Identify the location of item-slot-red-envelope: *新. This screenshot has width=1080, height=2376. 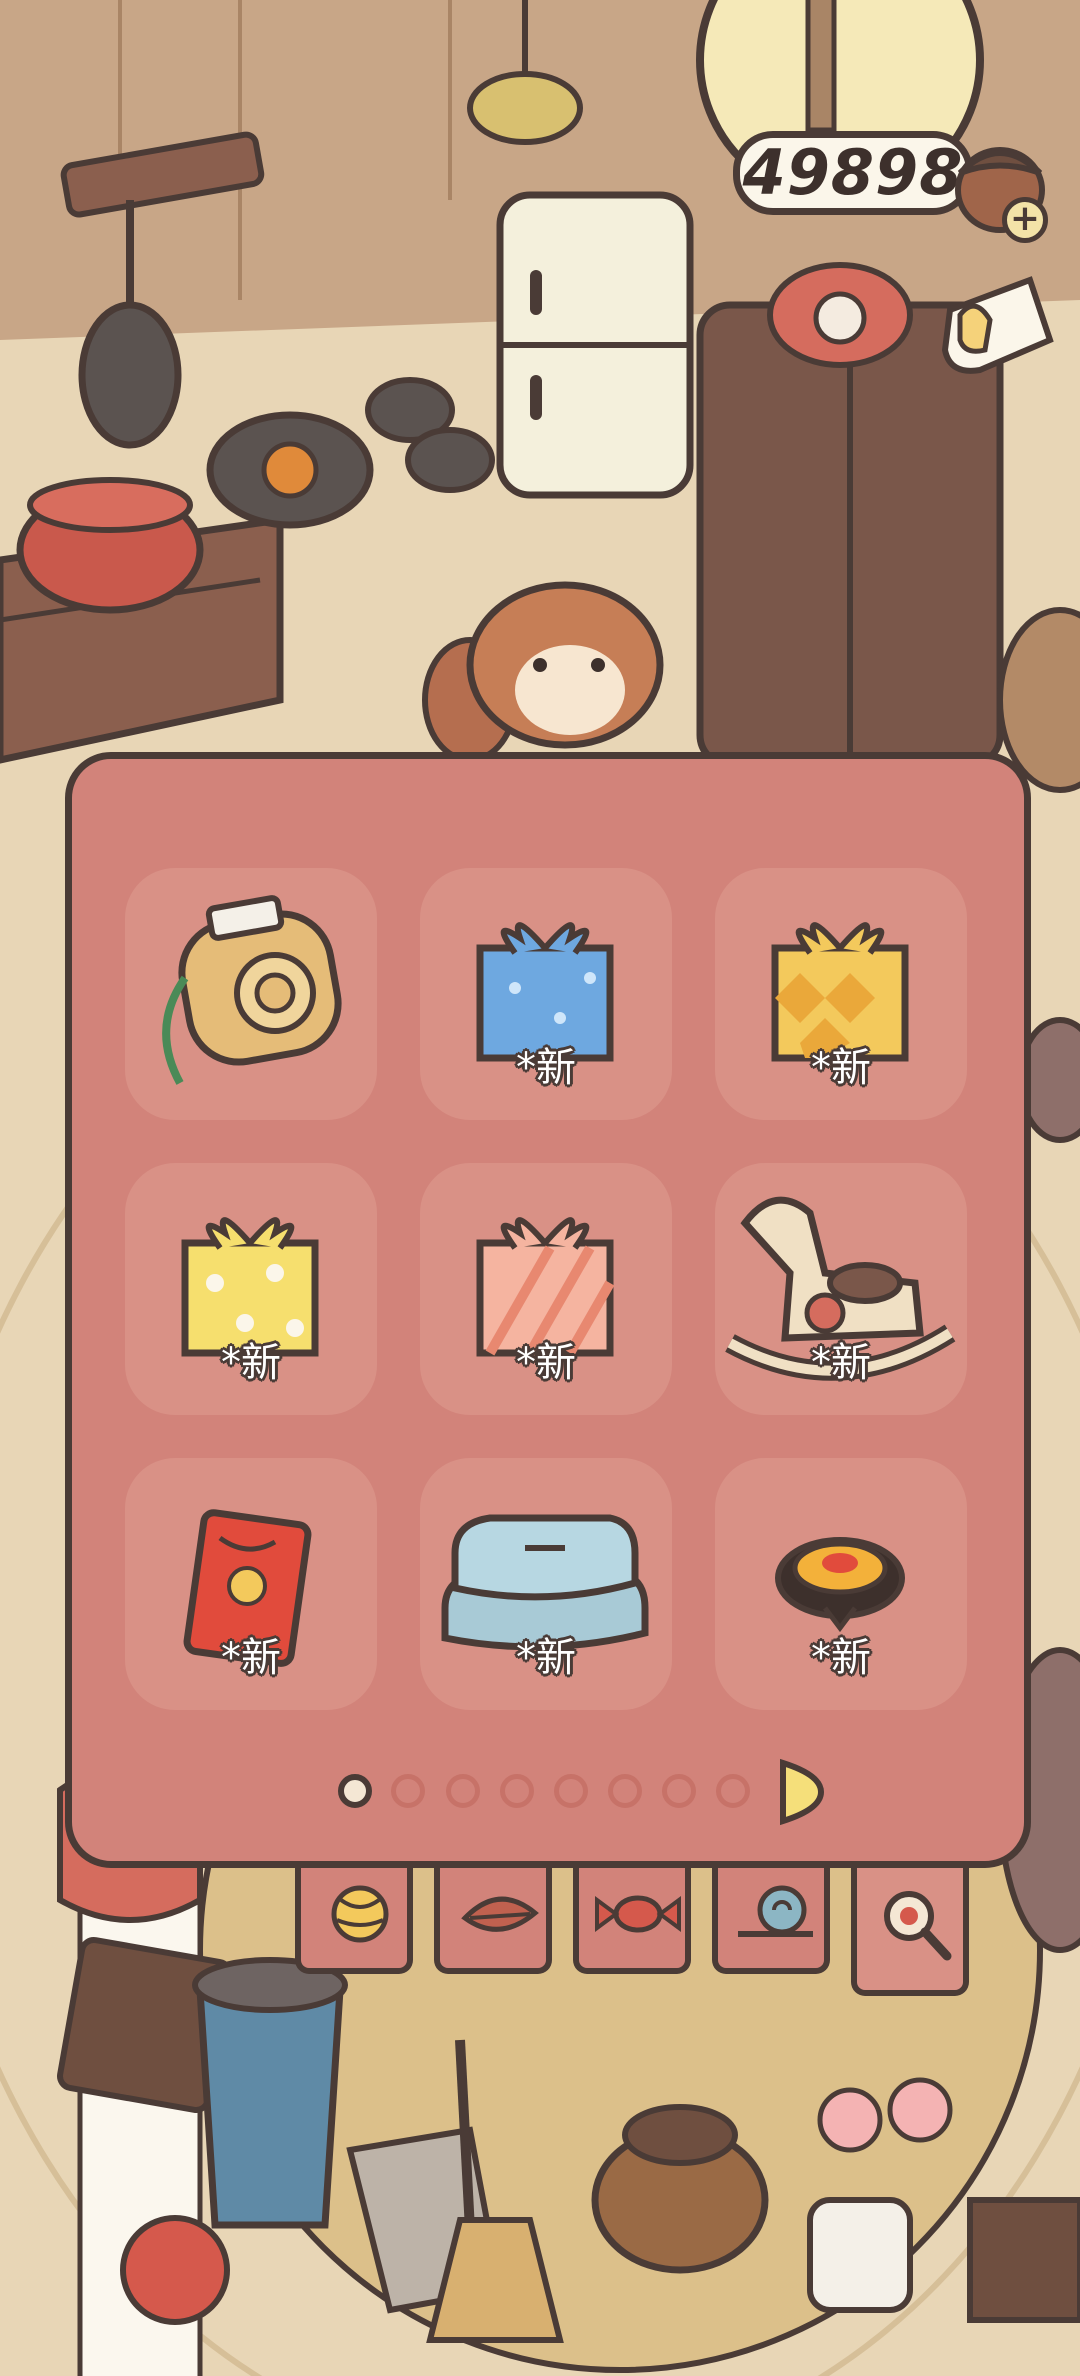
(251, 1584).